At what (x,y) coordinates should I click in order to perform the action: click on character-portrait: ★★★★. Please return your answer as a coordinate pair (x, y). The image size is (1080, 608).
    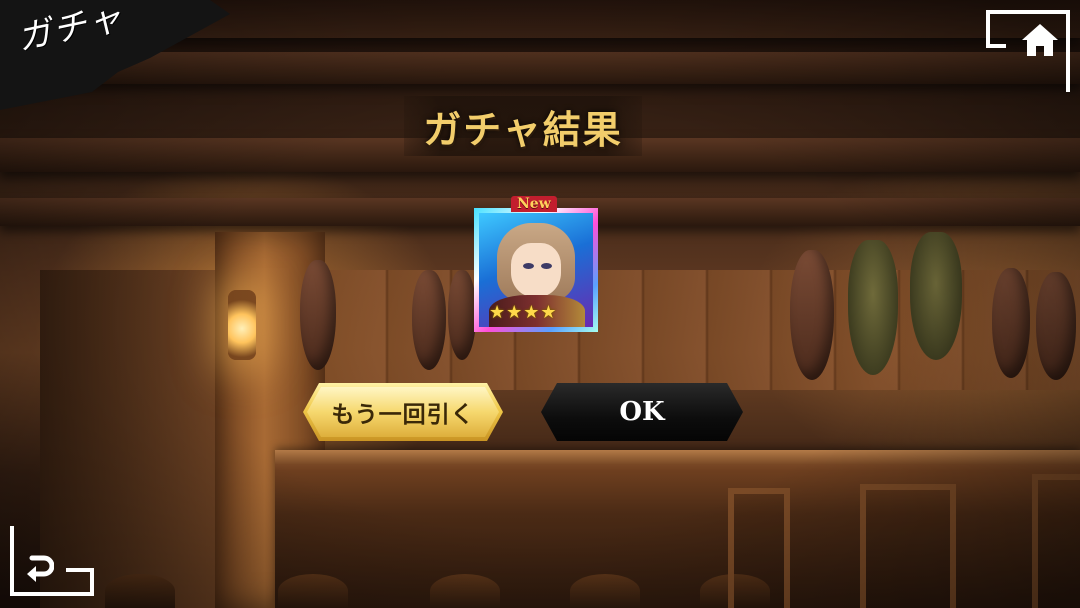
    Looking at the image, I should click on (536, 270).